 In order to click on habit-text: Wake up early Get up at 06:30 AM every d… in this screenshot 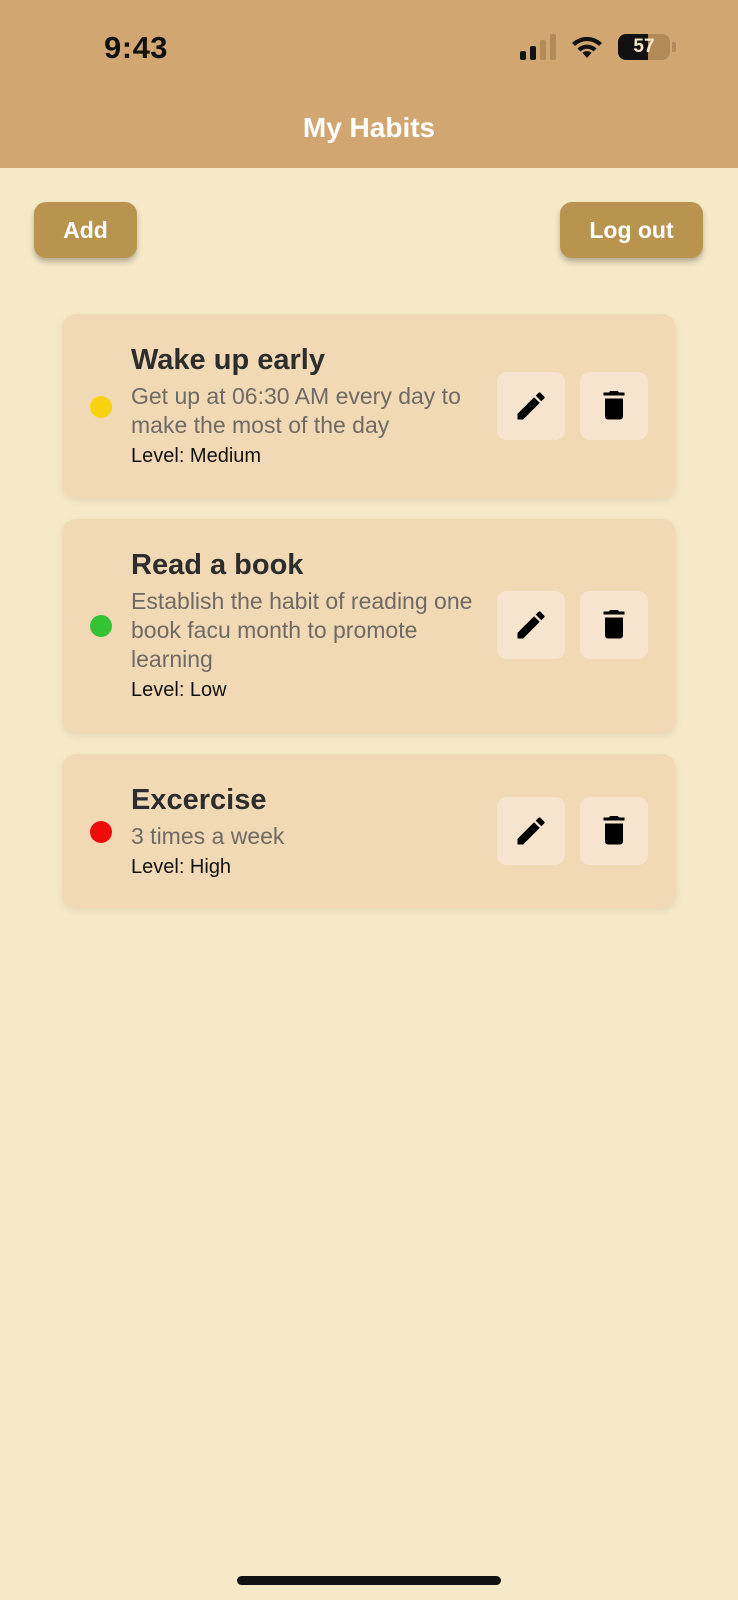, I will do `click(303, 406)`.